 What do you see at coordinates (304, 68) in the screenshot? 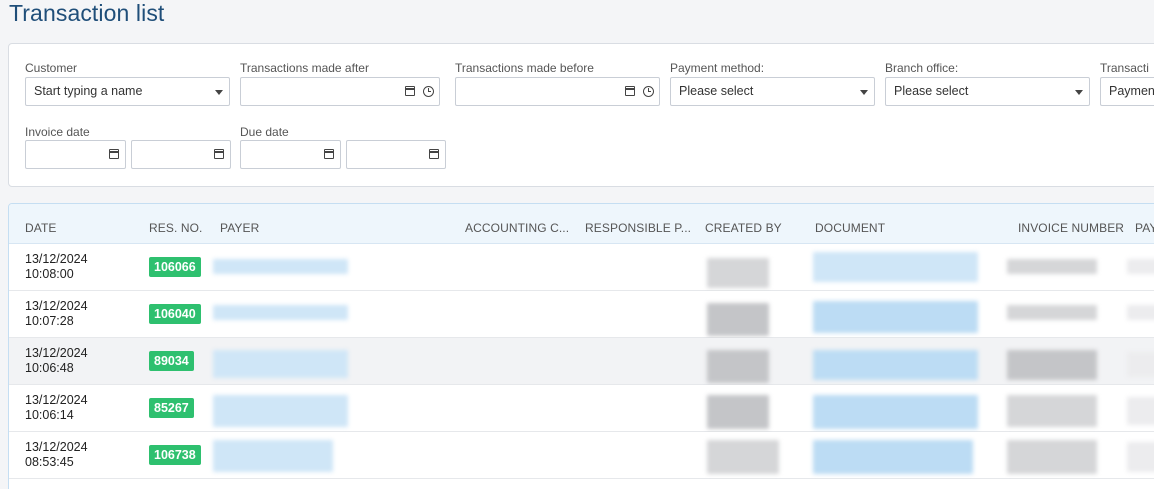
I see `after-label: Transactions made after` at bounding box center [304, 68].